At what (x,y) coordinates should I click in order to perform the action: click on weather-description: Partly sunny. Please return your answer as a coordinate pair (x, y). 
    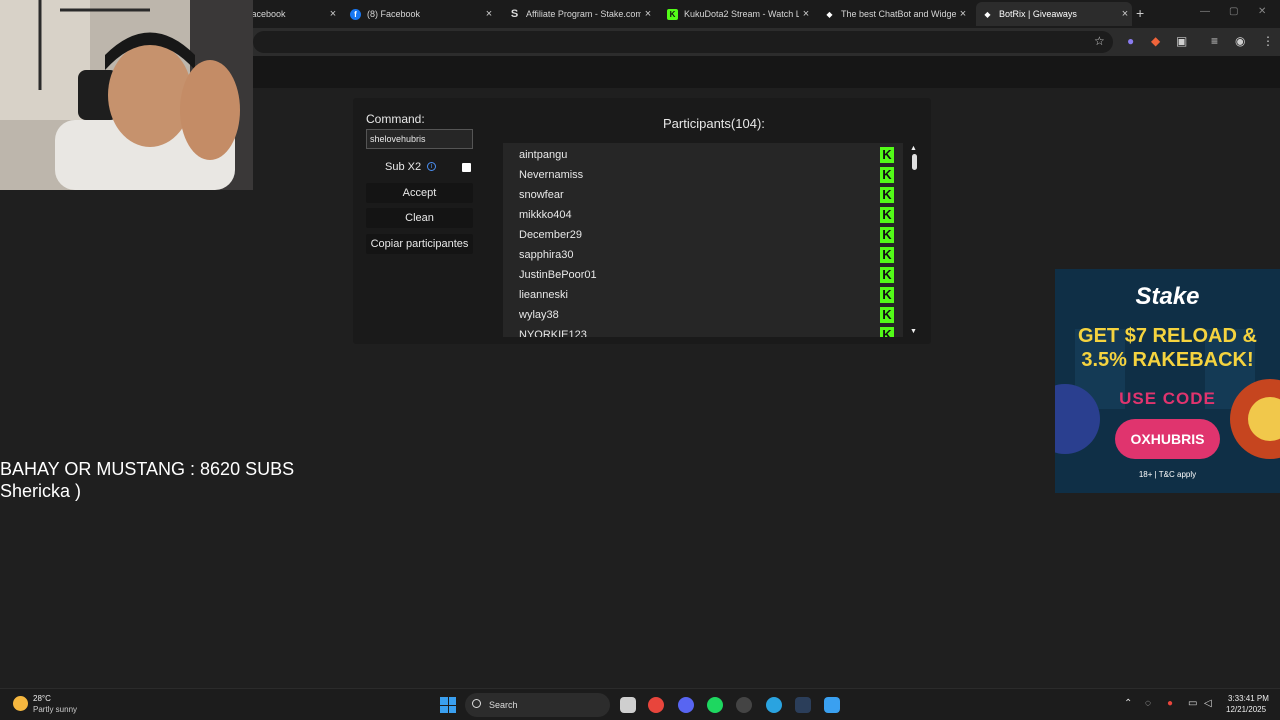
    Looking at the image, I should click on (55, 709).